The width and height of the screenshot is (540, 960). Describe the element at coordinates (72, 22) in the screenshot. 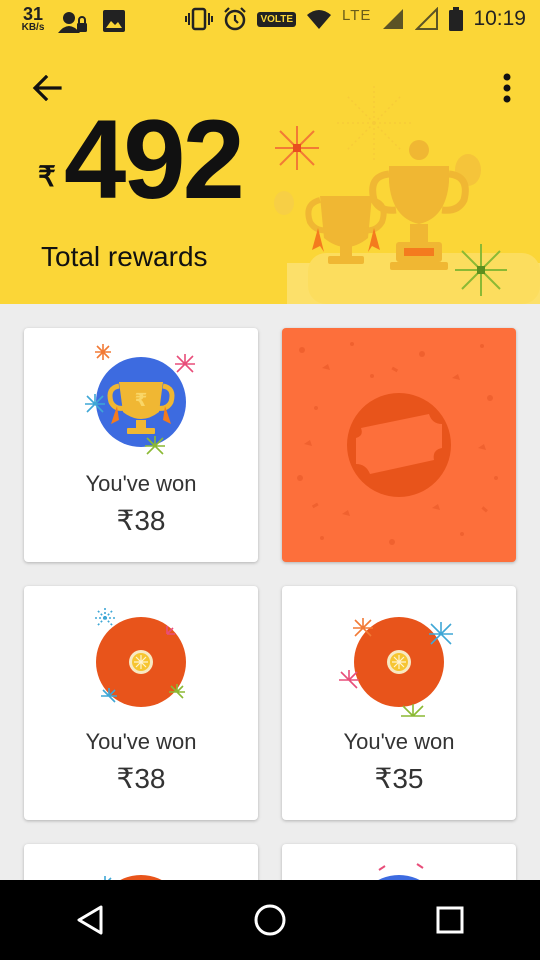

I see `accounts-icon` at that location.